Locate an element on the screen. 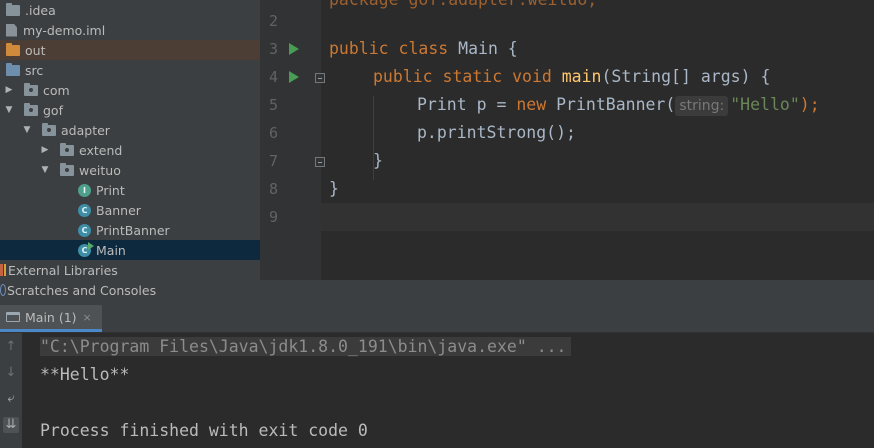 This screenshot has width=874, height=448. code-line-1-partial: package gof.adapter.weituo; is located at coordinates (463, 7).